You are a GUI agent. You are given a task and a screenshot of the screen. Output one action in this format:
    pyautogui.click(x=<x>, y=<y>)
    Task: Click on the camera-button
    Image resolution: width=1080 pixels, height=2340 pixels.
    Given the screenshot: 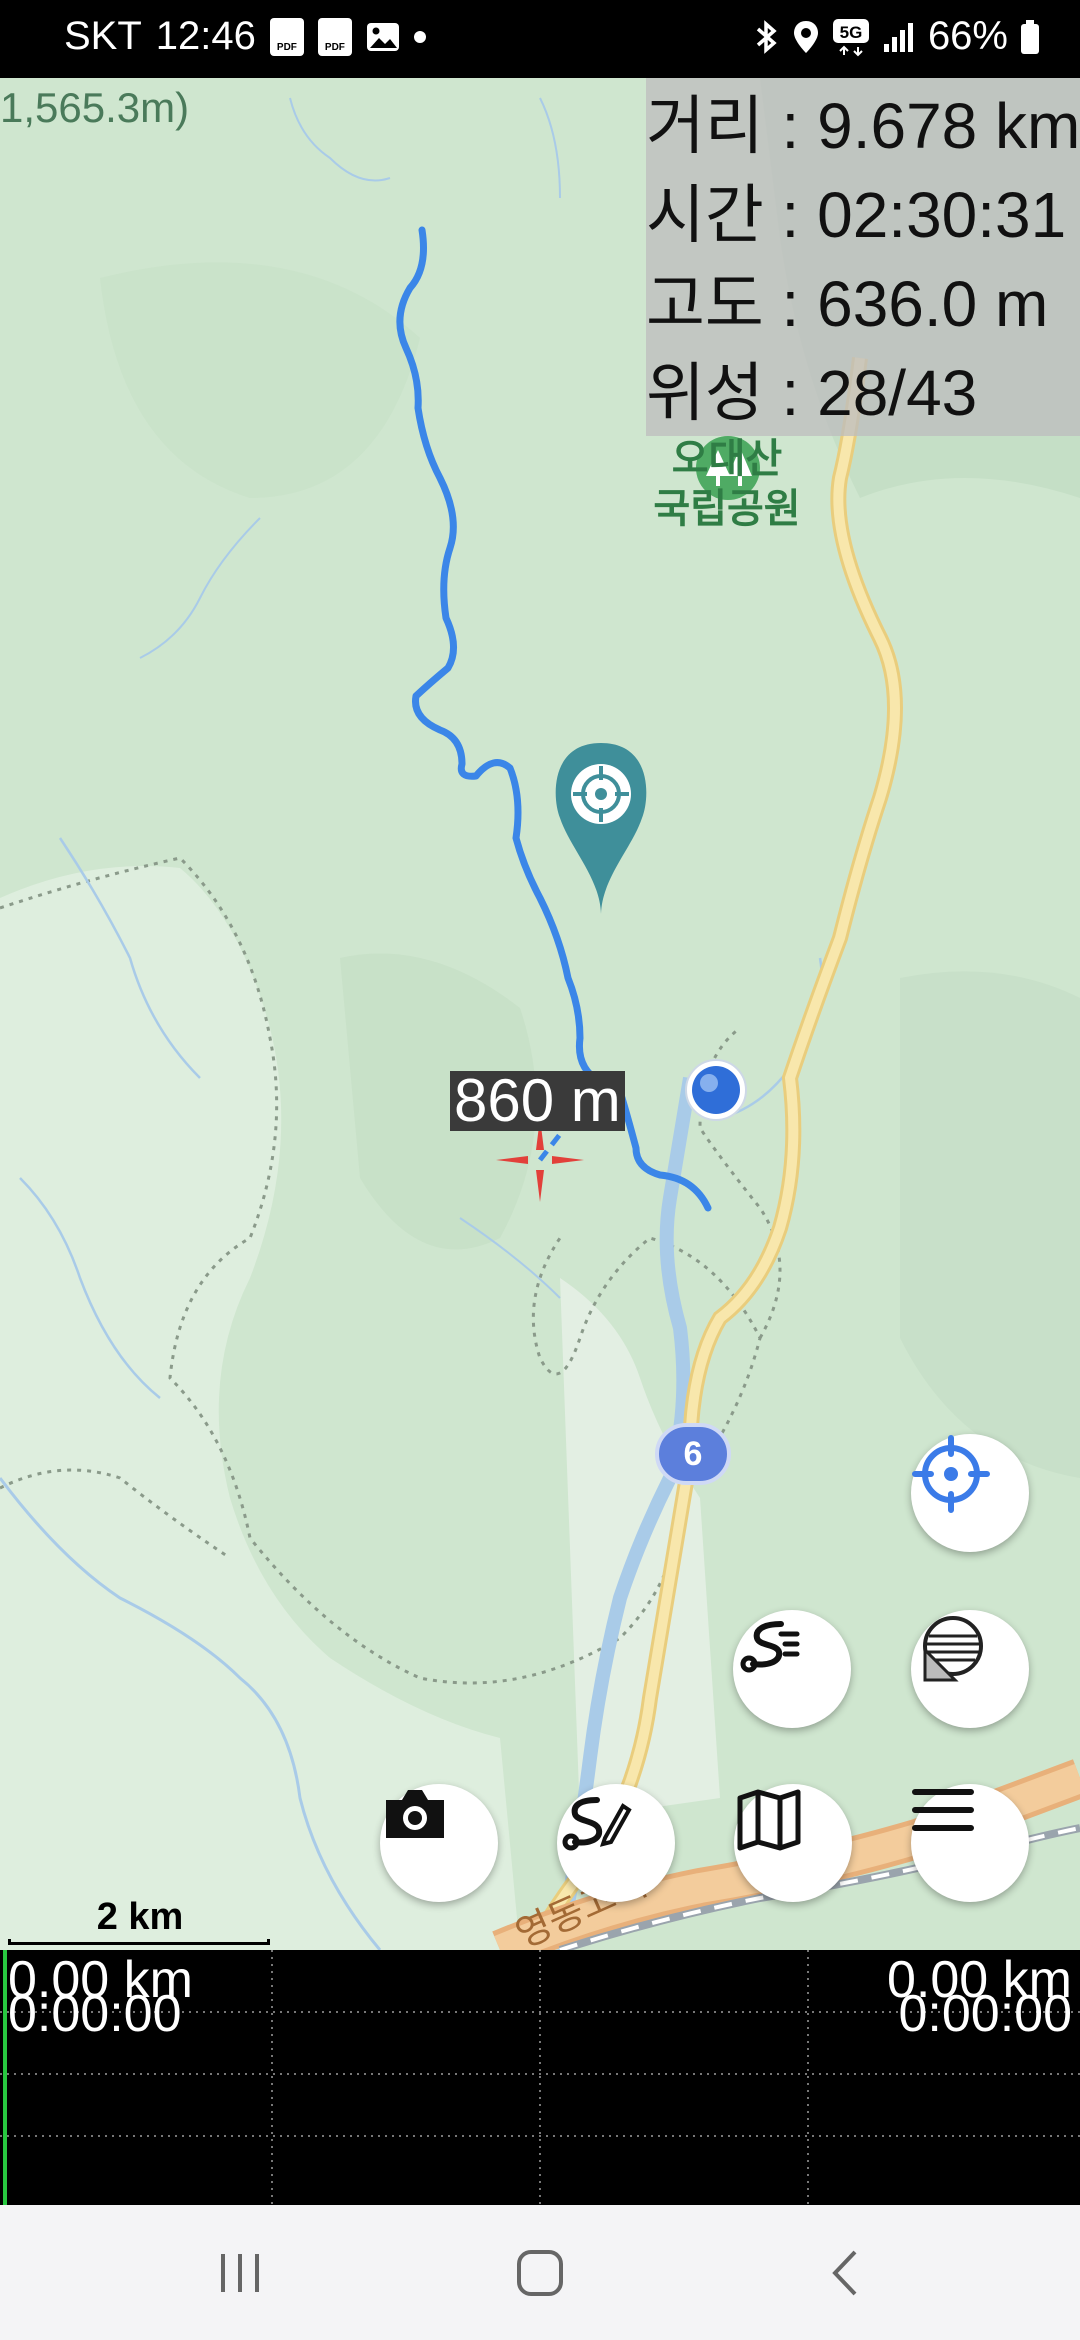 What is the action you would take?
    pyautogui.click(x=439, y=1843)
    